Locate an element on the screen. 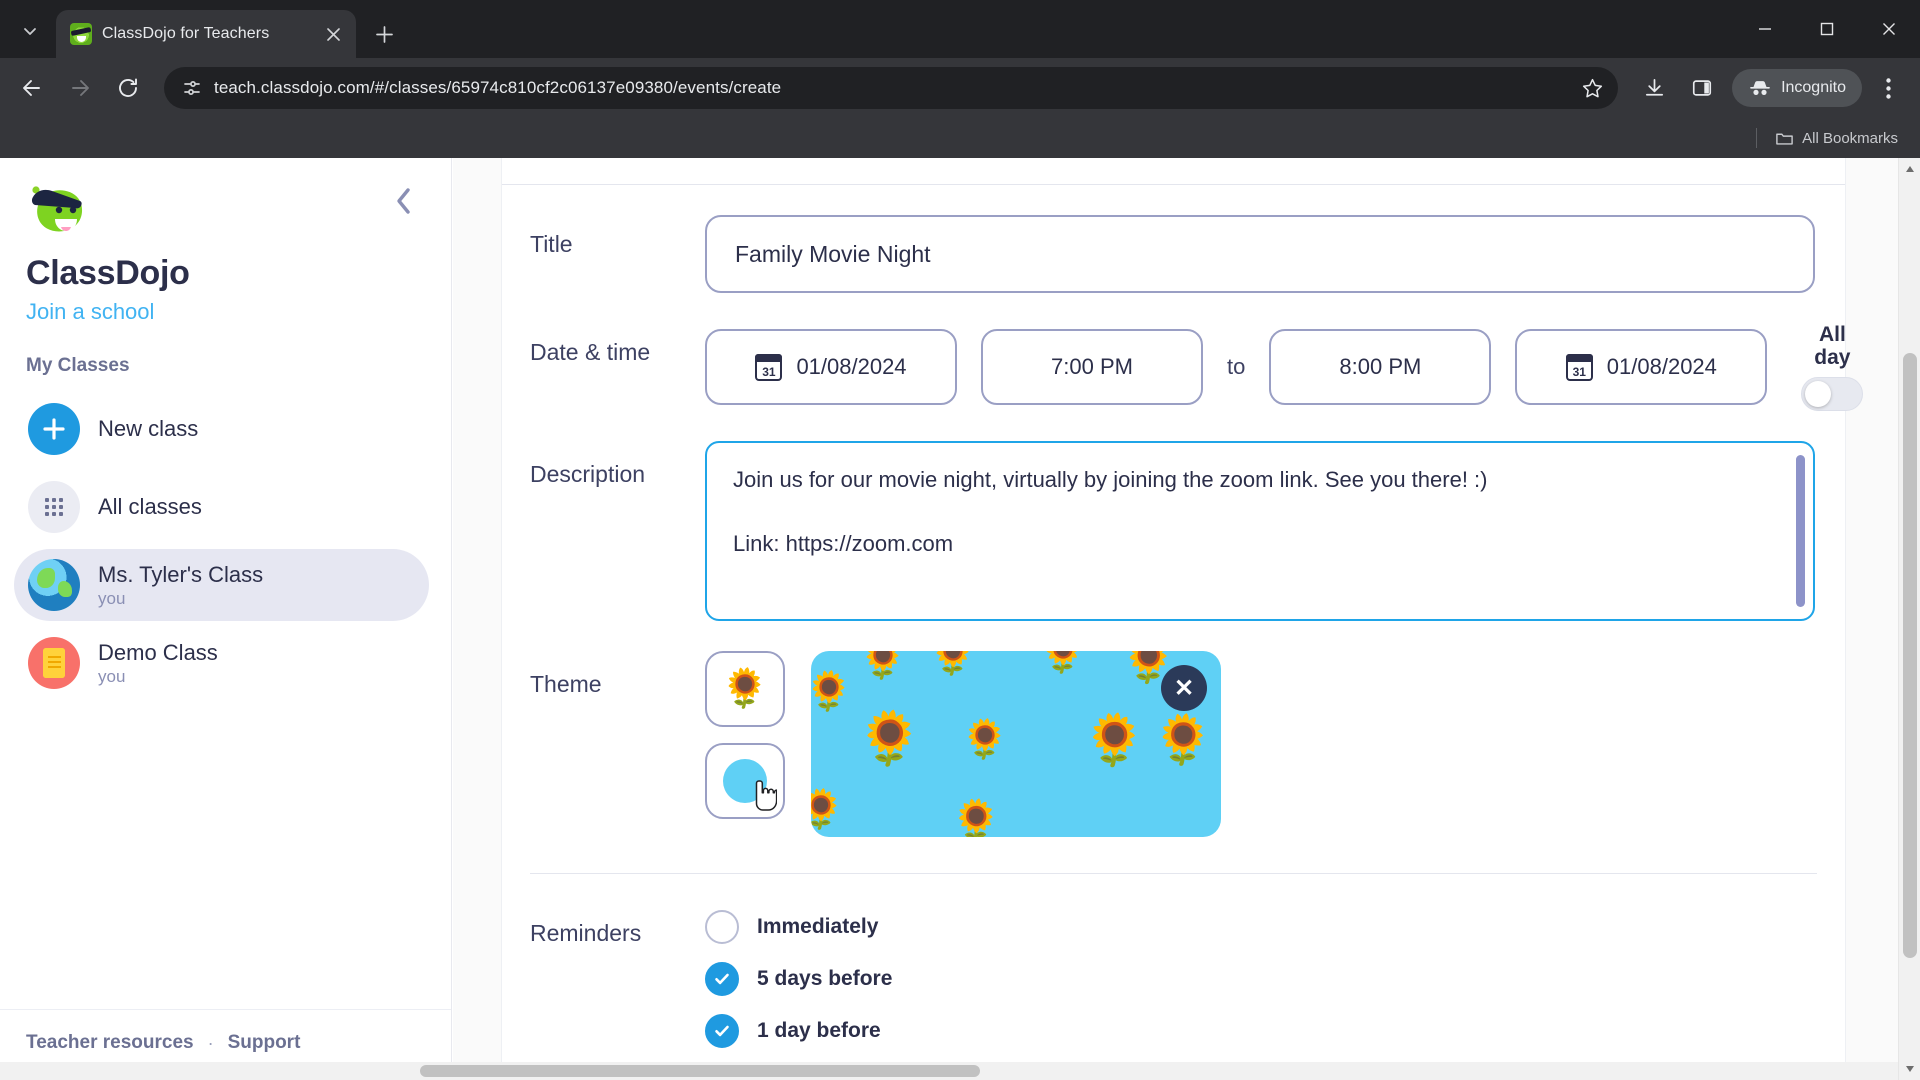 This screenshot has width=1920, height=1080. folder-icon is located at coordinates (1784, 139).